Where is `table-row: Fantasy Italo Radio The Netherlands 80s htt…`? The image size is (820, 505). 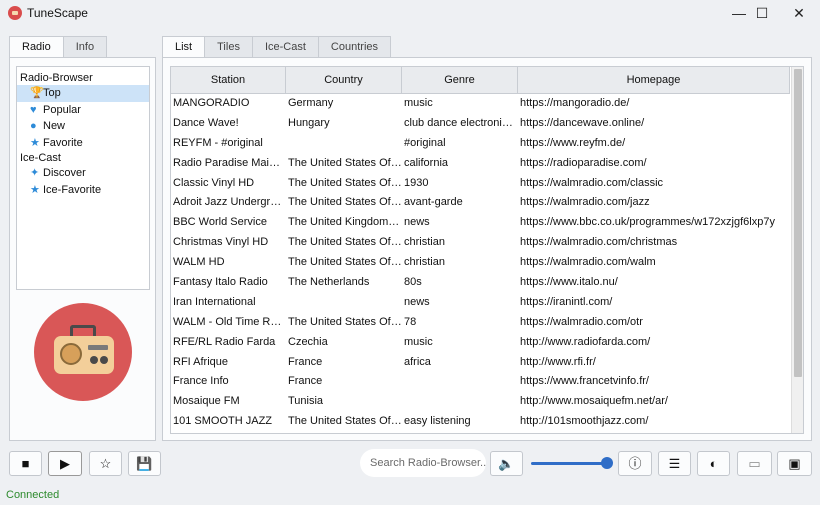
table-row: Fantasy Italo Radio The Netherlands 80s htt… is located at coordinates (480, 283).